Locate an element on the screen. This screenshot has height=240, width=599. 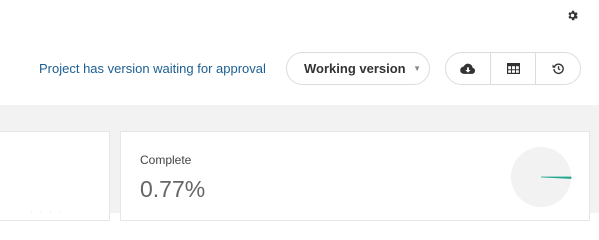
table-icon is located at coordinates (513, 68).